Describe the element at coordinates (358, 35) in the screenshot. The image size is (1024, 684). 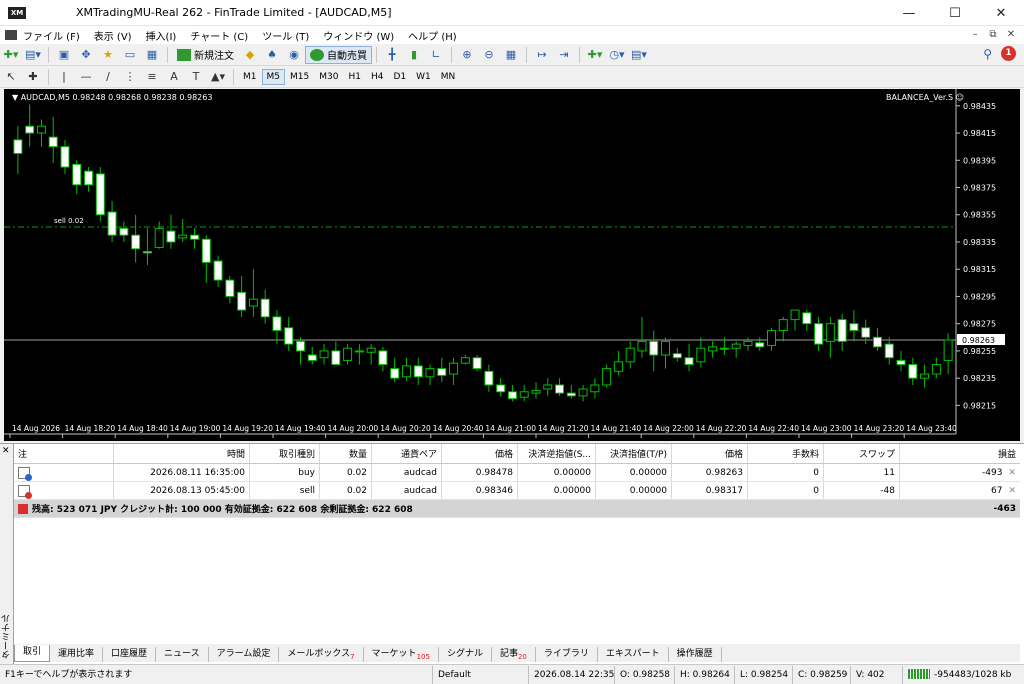
I see `menu-window: ウィンドウ (W)` at that location.